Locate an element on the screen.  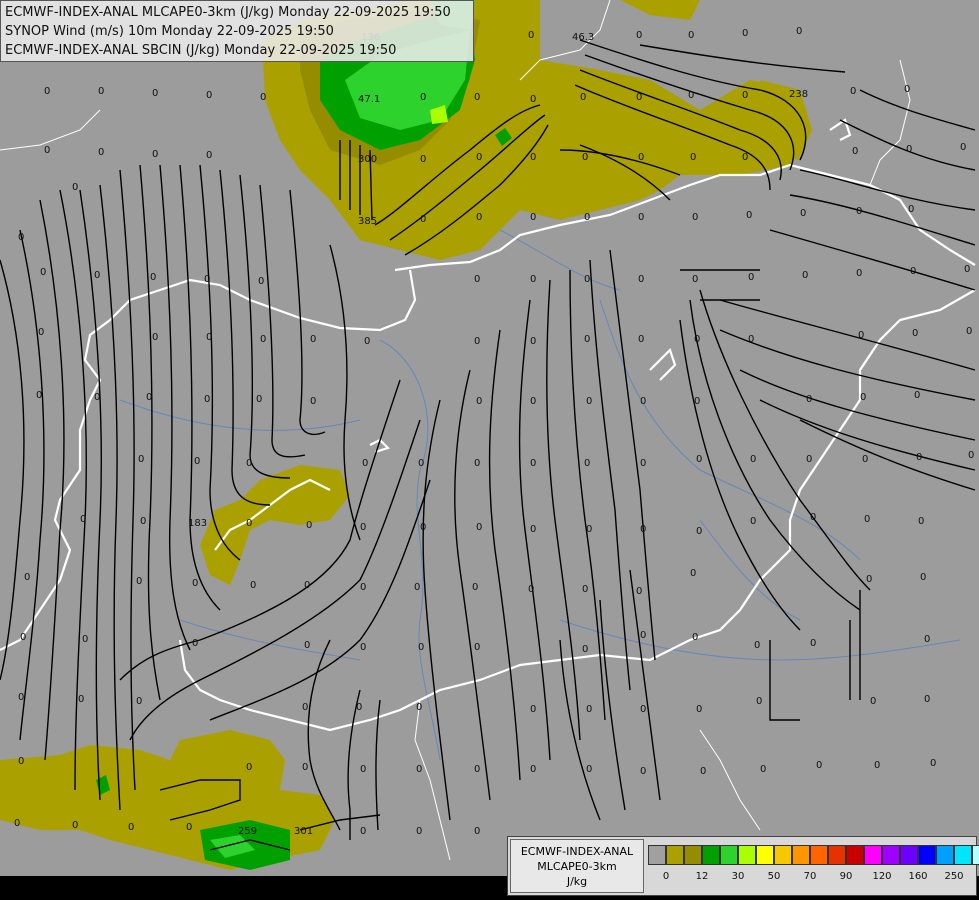
legend-title-source: ECMWF-INDEX-ANAL is located at coordinates (577, 851).